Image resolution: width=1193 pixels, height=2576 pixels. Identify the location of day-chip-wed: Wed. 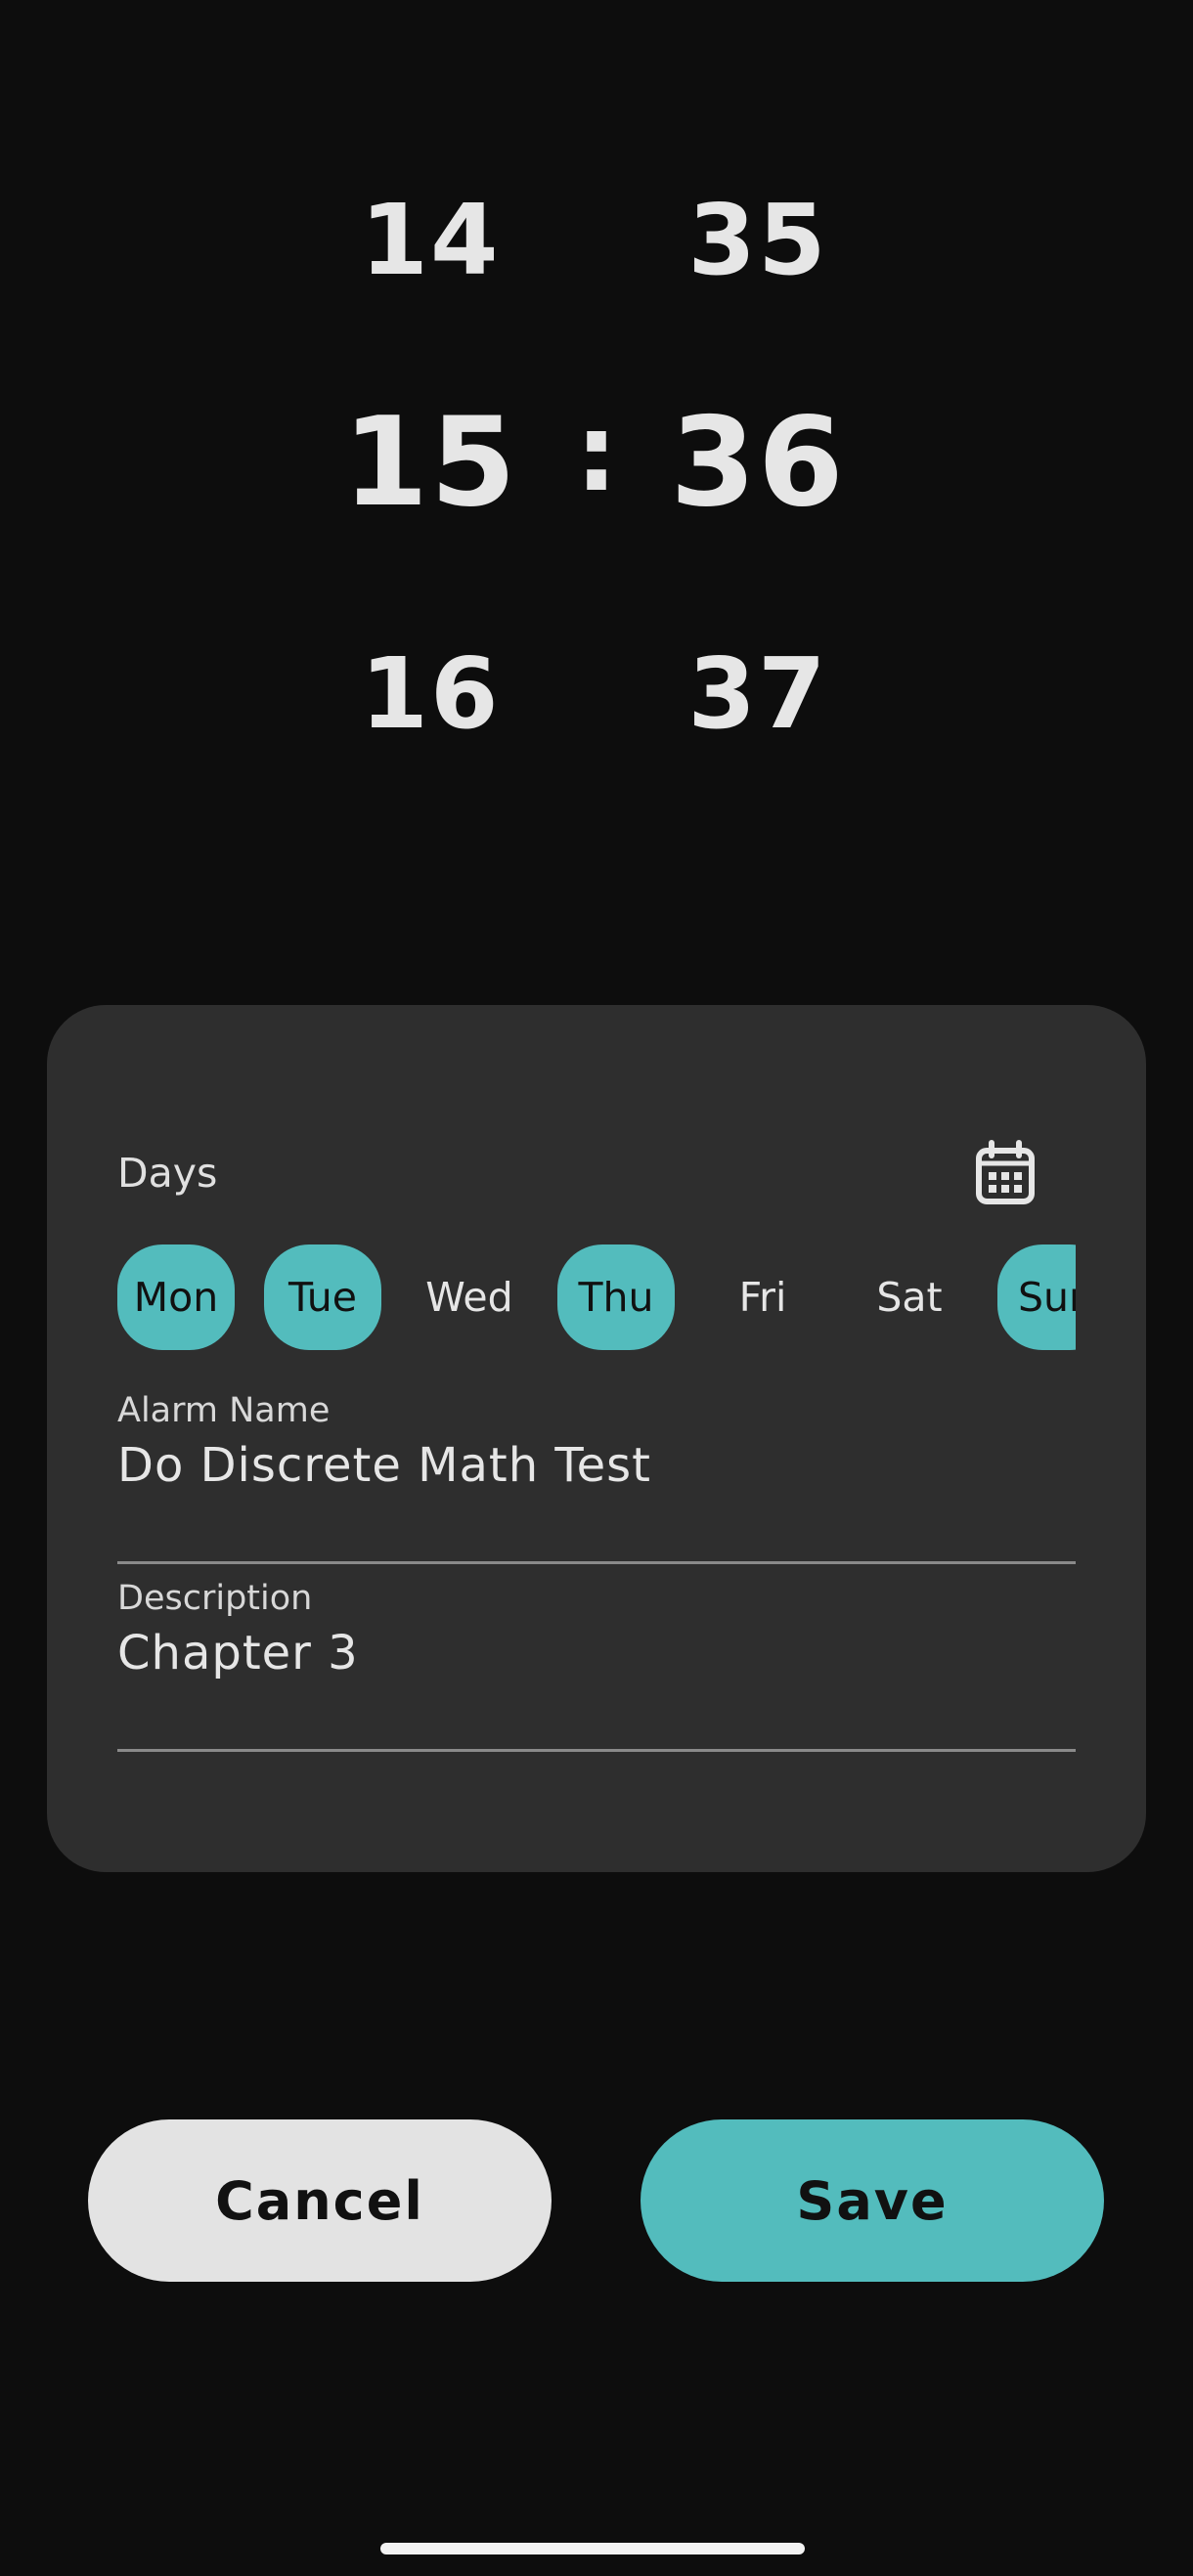
(470, 1297).